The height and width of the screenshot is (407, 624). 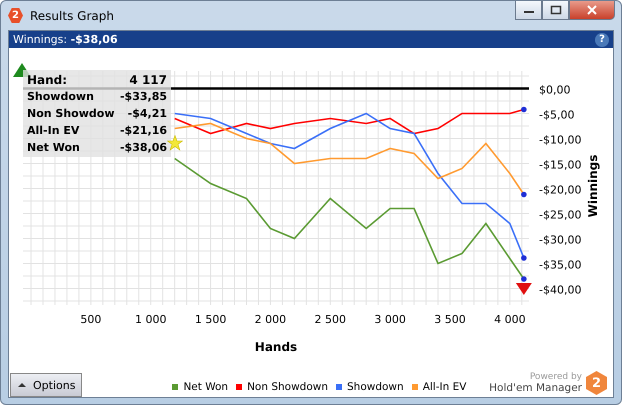 What do you see at coordinates (560, 165) in the screenshot?
I see `y-tick-label: -$15,00` at bounding box center [560, 165].